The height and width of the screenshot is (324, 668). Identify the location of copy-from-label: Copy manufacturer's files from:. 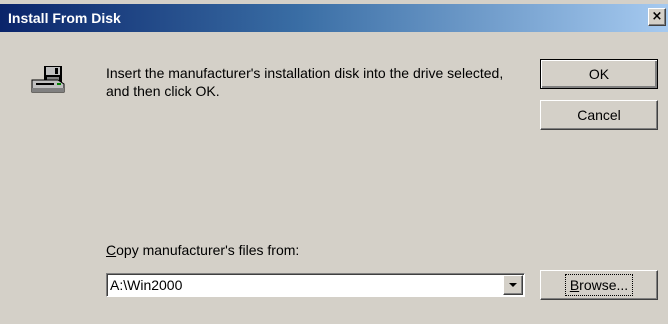
(202, 250).